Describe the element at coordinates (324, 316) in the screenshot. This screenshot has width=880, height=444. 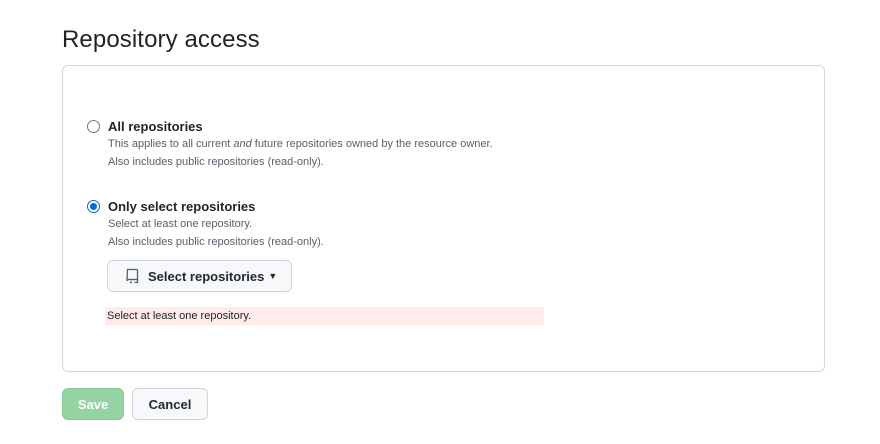
I see `validation-error: Select at least one repository.` at that location.